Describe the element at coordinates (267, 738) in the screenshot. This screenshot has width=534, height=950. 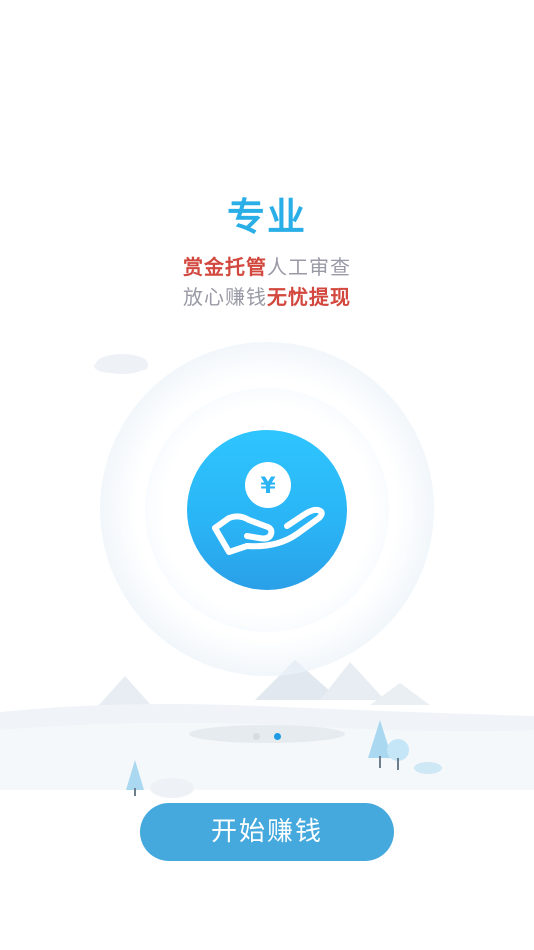
I see `pager-dots` at that location.